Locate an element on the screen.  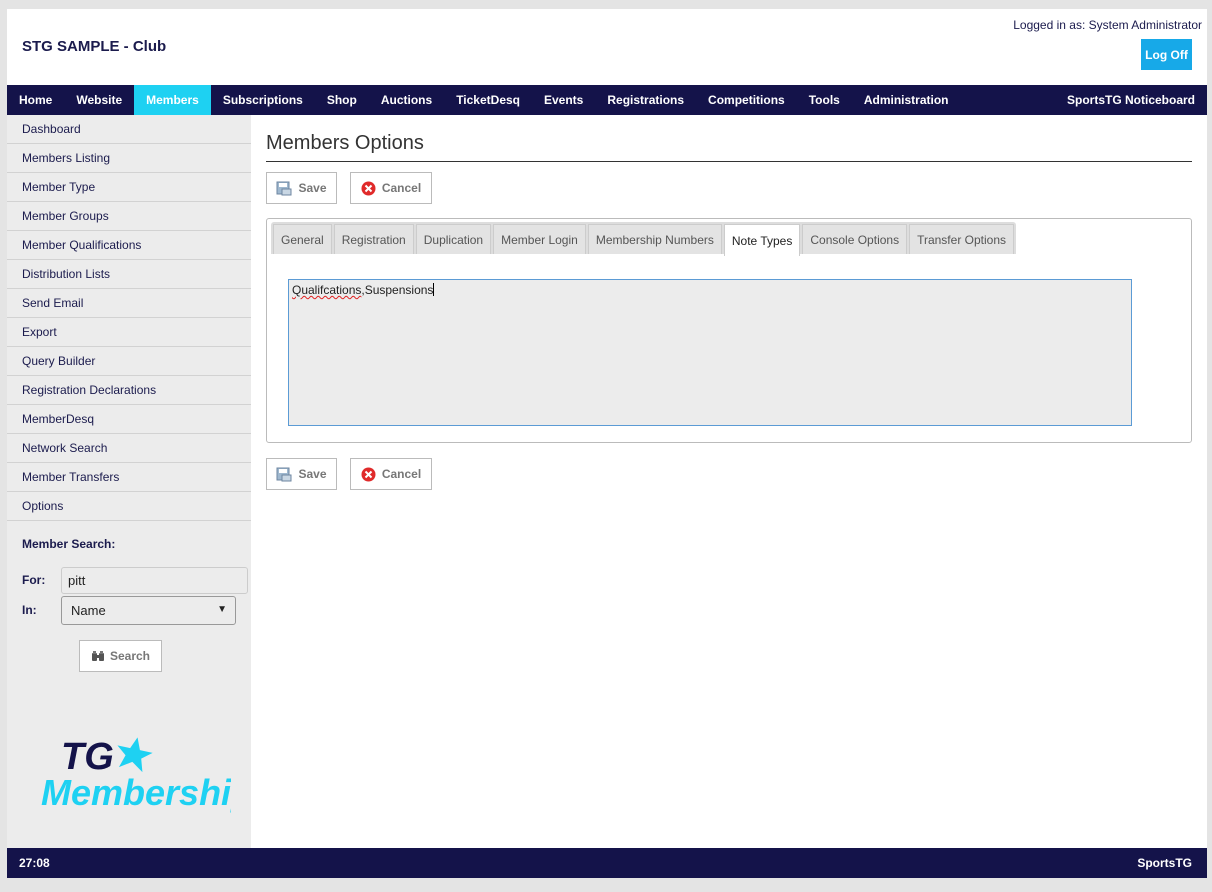
cancel-label-top: Cancel is located at coordinates (401, 188).